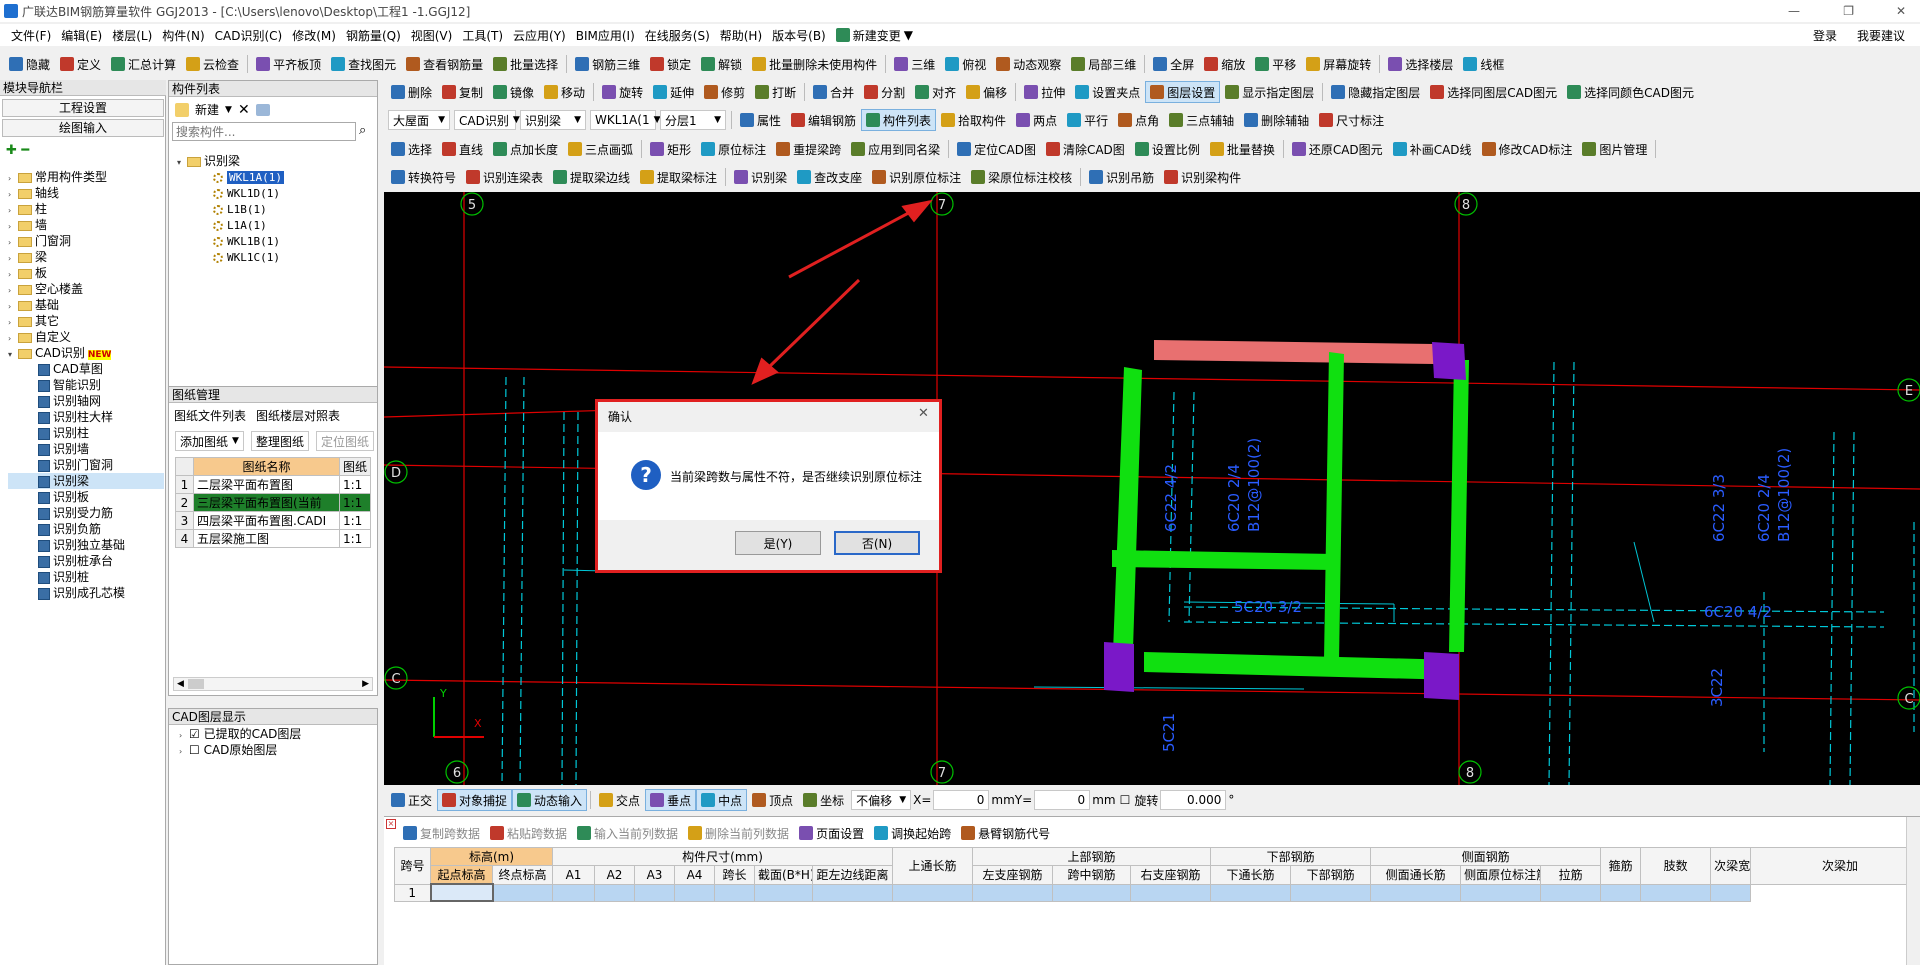  What do you see at coordinates (961, 800) in the screenshot?
I see `x-coord-field: 0` at bounding box center [961, 800].